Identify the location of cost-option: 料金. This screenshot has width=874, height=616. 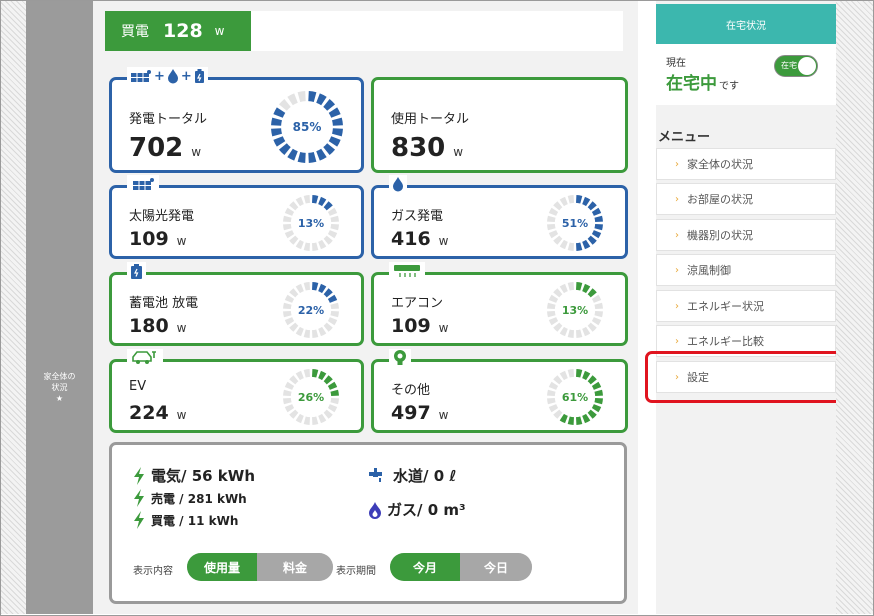
(295, 567).